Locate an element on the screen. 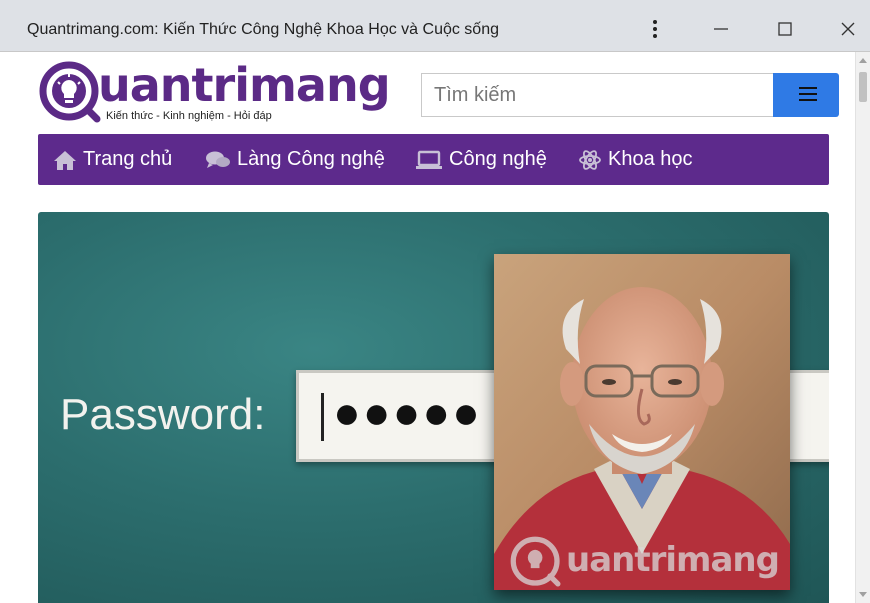 Image resolution: width=870 pixels, height=603 pixels. vertical-scrollbar is located at coordinates (862, 327).